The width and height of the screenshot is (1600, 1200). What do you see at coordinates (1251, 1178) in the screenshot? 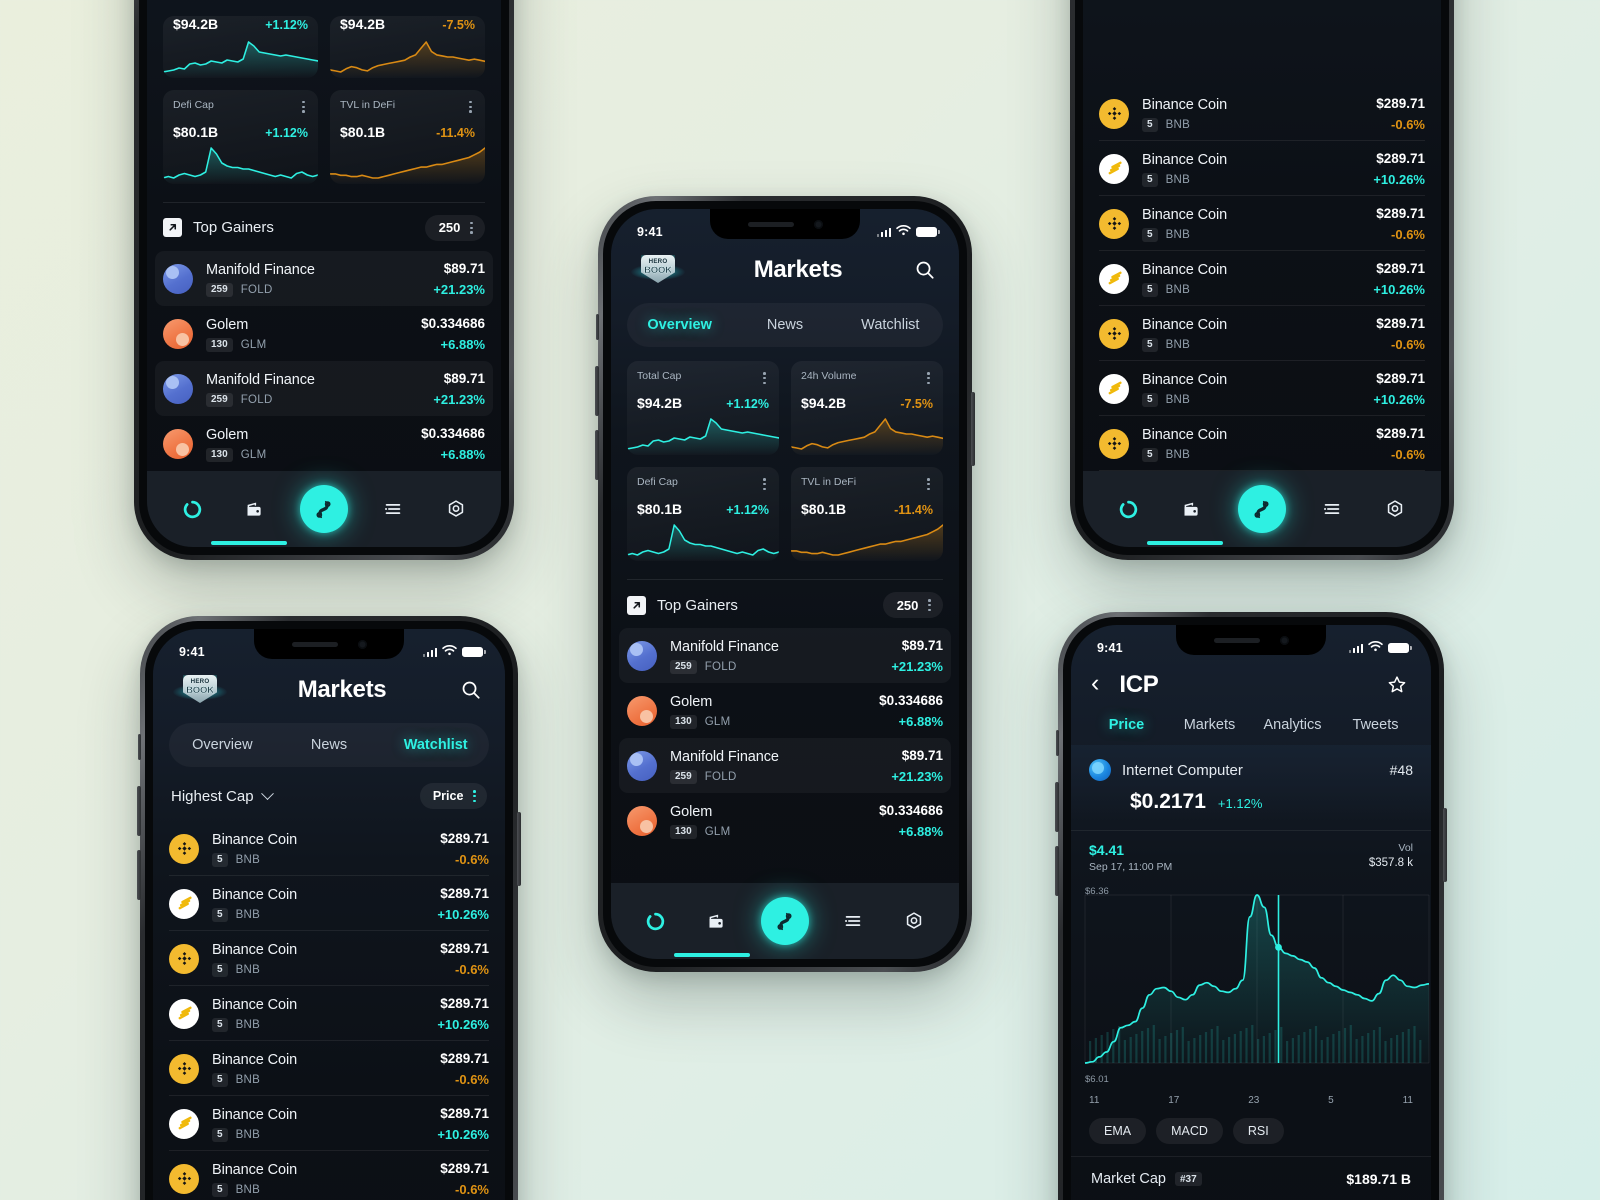
I see `market-cap-row: Market Cap #37 $189.71 B` at bounding box center [1251, 1178].